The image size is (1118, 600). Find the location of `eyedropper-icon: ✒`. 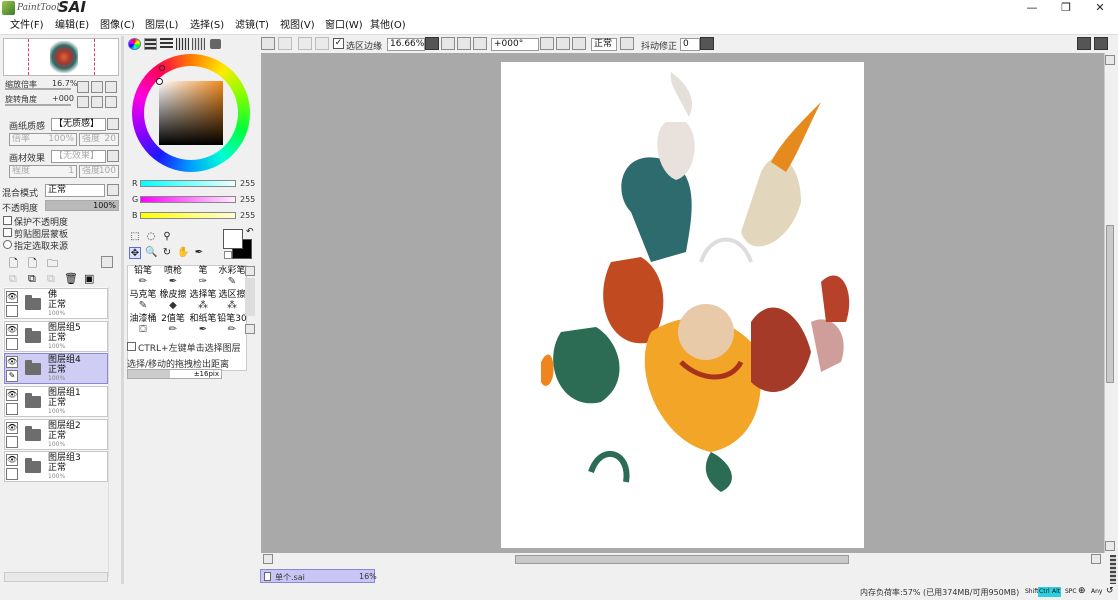

eyedropper-icon: ✒ is located at coordinates (199, 253).